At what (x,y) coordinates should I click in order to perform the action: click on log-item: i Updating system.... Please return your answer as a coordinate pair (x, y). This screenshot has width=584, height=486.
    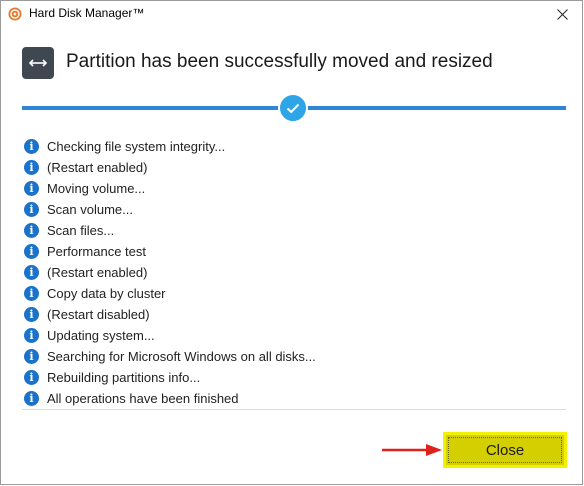
    Looking at the image, I should click on (170, 335).